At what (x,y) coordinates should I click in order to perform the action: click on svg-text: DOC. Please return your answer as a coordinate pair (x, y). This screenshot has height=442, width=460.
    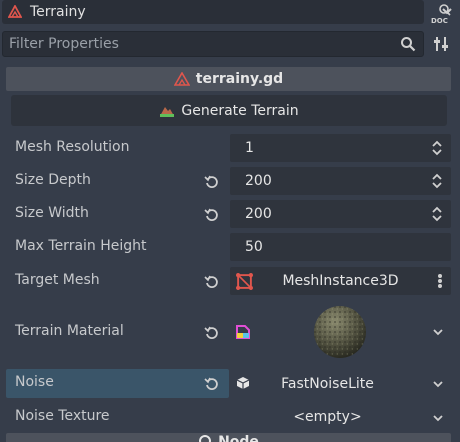
    Looking at the image, I should click on (439, 20).